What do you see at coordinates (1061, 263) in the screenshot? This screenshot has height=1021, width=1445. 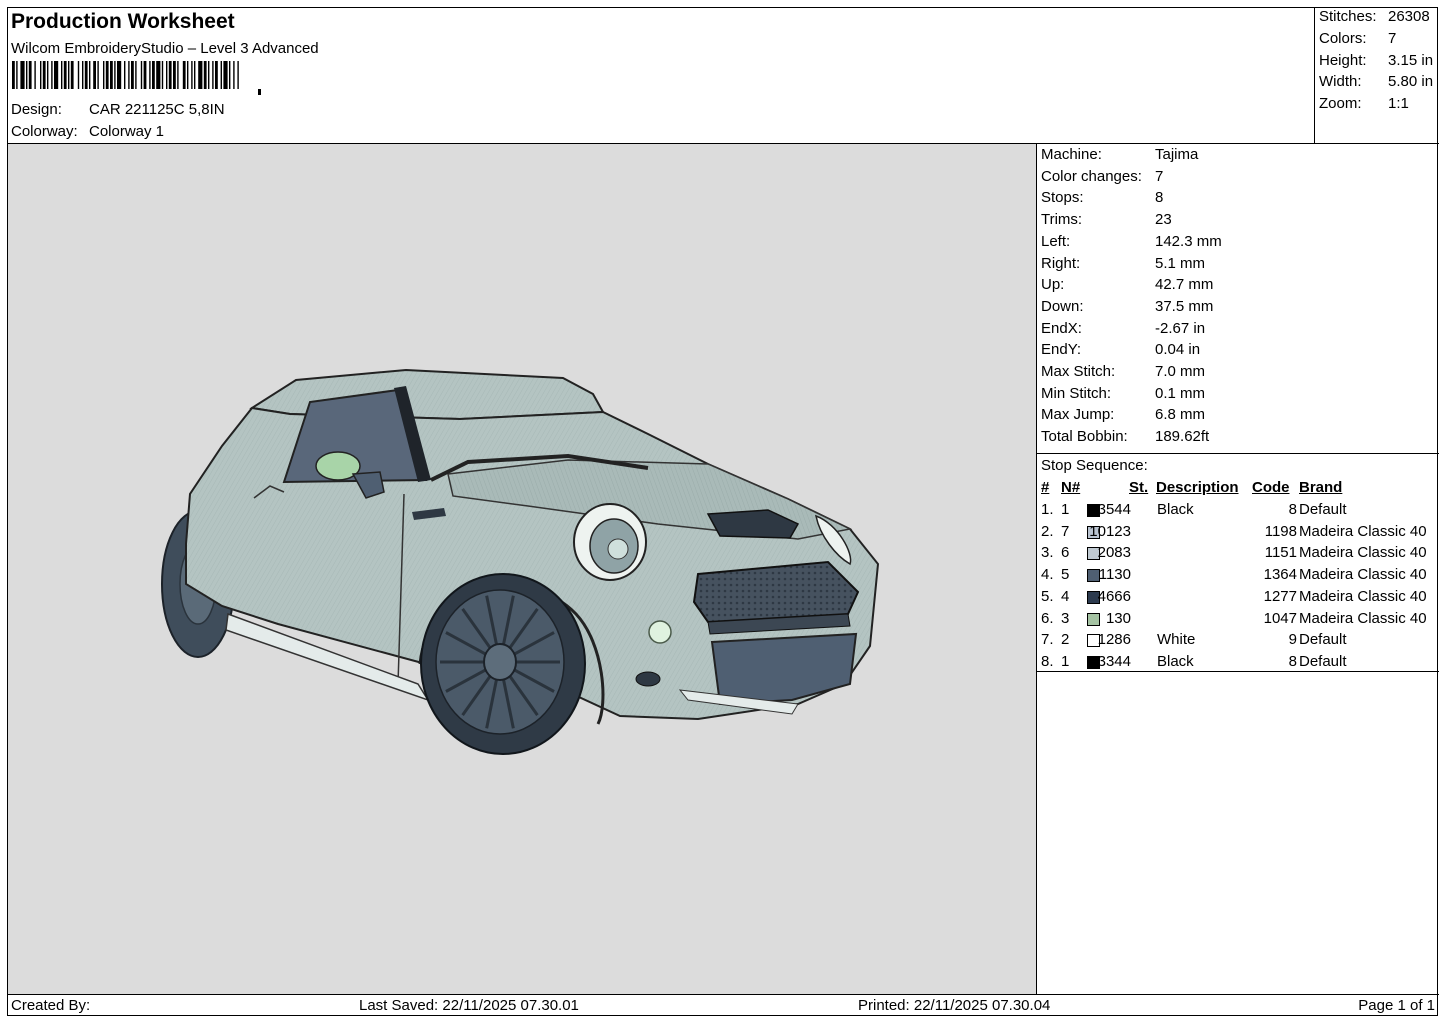 I see `machine-label: Right:` at bounding box center [1061, 263].